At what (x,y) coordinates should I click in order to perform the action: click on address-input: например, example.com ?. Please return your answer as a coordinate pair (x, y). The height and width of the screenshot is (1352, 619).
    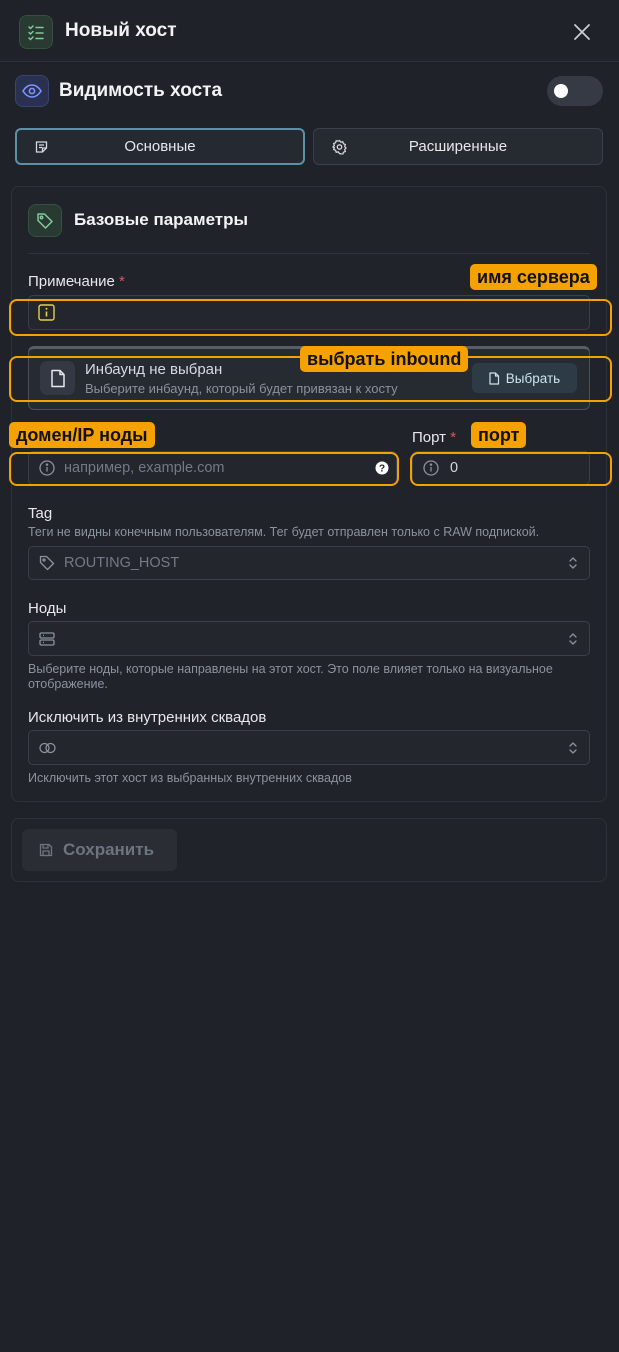
    Looking at the image, I should click on (212, 468).